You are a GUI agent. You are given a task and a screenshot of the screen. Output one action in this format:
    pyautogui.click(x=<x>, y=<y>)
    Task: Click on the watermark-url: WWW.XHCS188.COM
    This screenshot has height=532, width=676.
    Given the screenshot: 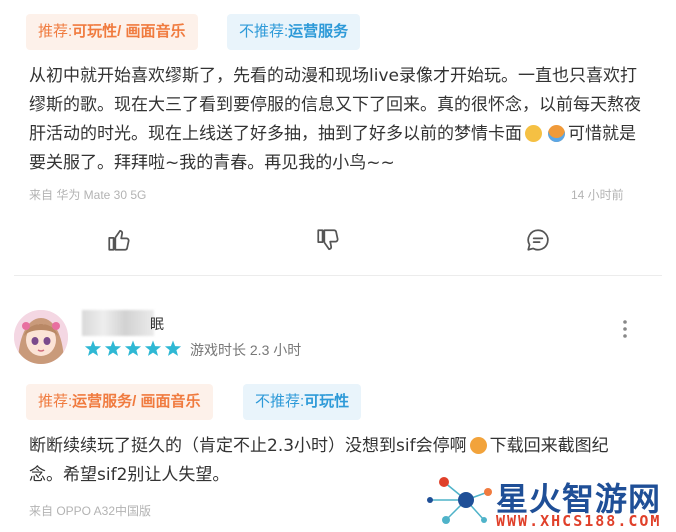 What is the action you would take?
    pyautogui.click(x=579, y=521)
    